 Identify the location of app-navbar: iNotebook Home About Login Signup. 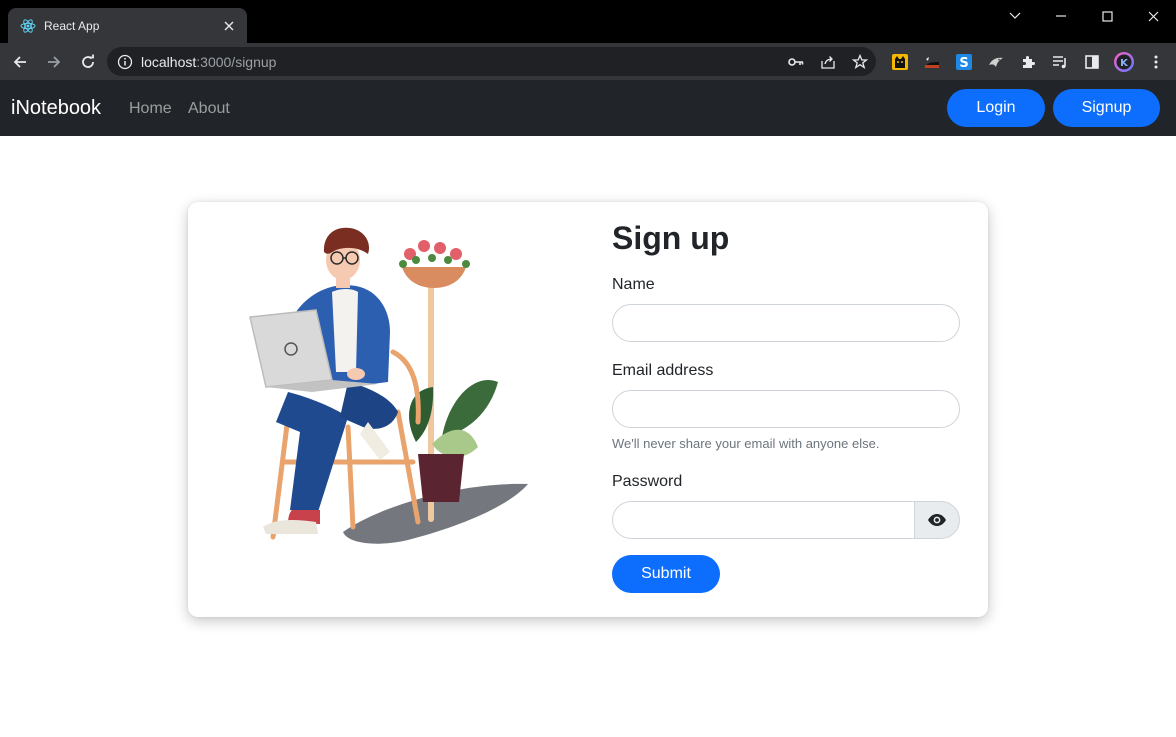
(588, 108).